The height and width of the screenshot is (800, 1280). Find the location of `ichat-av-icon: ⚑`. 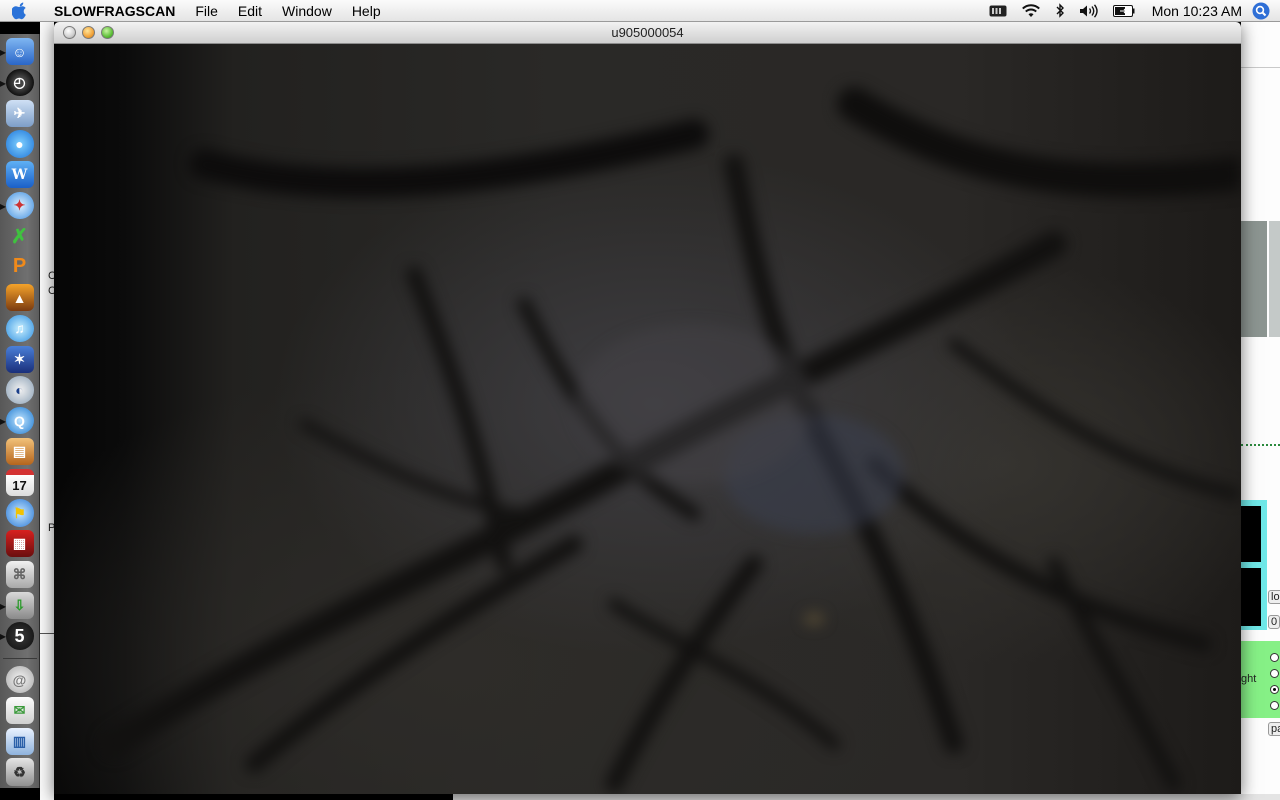

ichat-av-icon: ⚑ is located at coordinates (19, 513).